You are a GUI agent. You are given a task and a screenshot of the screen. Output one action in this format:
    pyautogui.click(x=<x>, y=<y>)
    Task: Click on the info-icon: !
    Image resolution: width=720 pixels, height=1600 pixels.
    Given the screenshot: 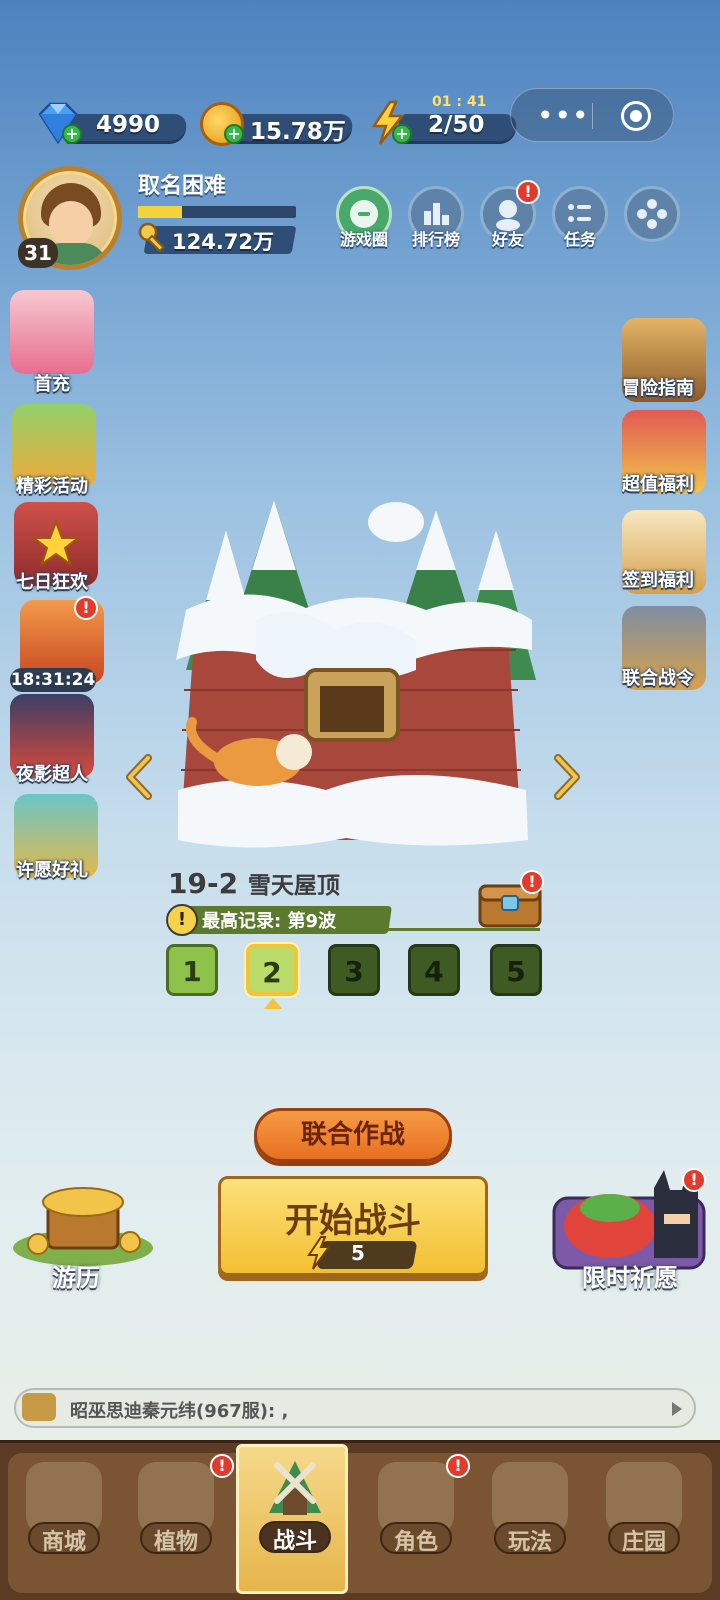 What is the action you would take?
    pyautogui.click(x=182, y=920)
    